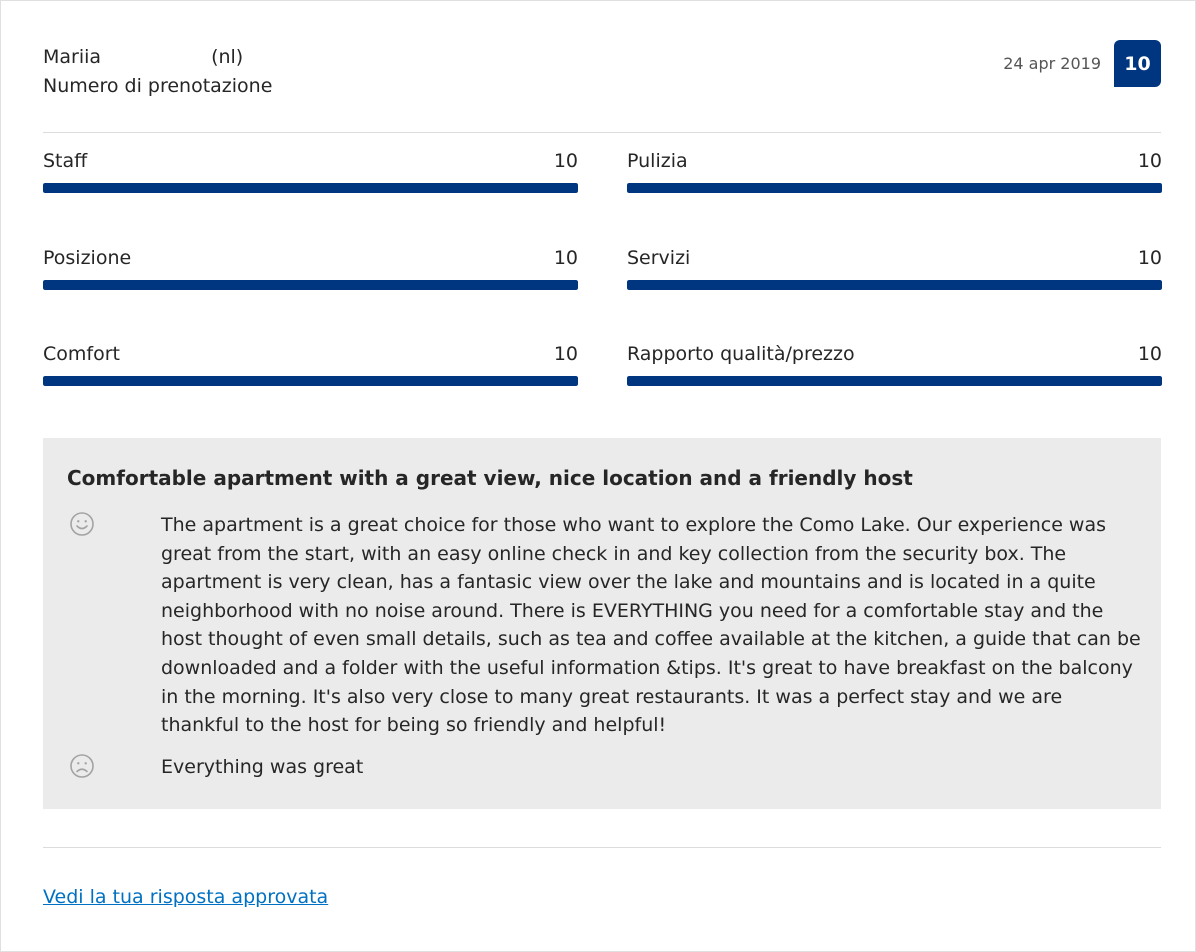 The height and width of the screenshot is (952, 1196). I want to click on guest-language: (nl), so click(227, 57).